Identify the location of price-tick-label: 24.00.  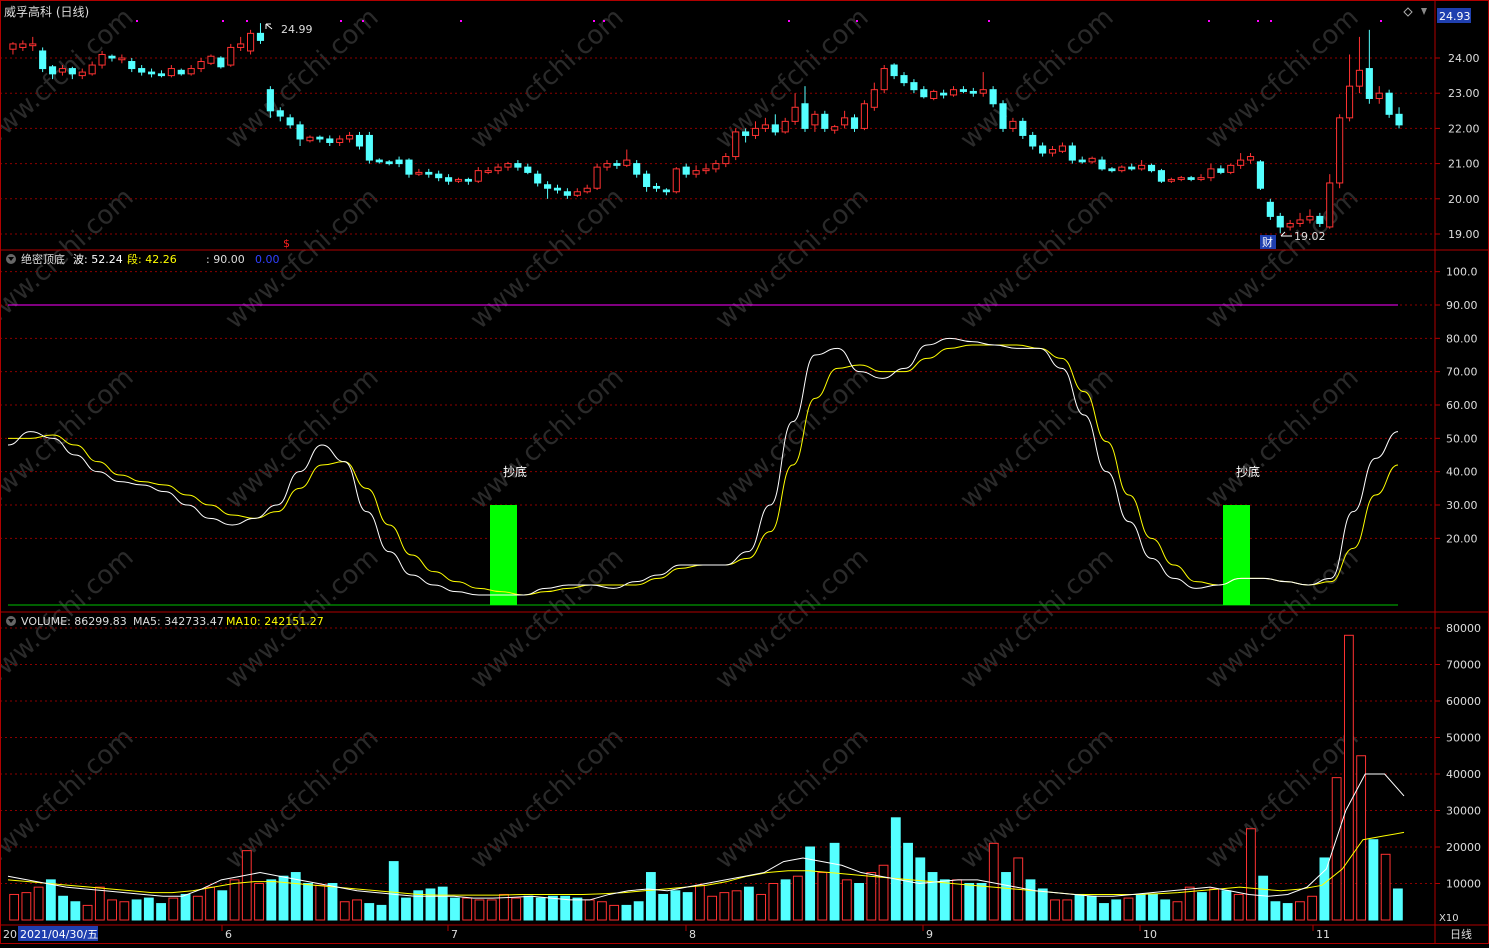
(1464, 58).